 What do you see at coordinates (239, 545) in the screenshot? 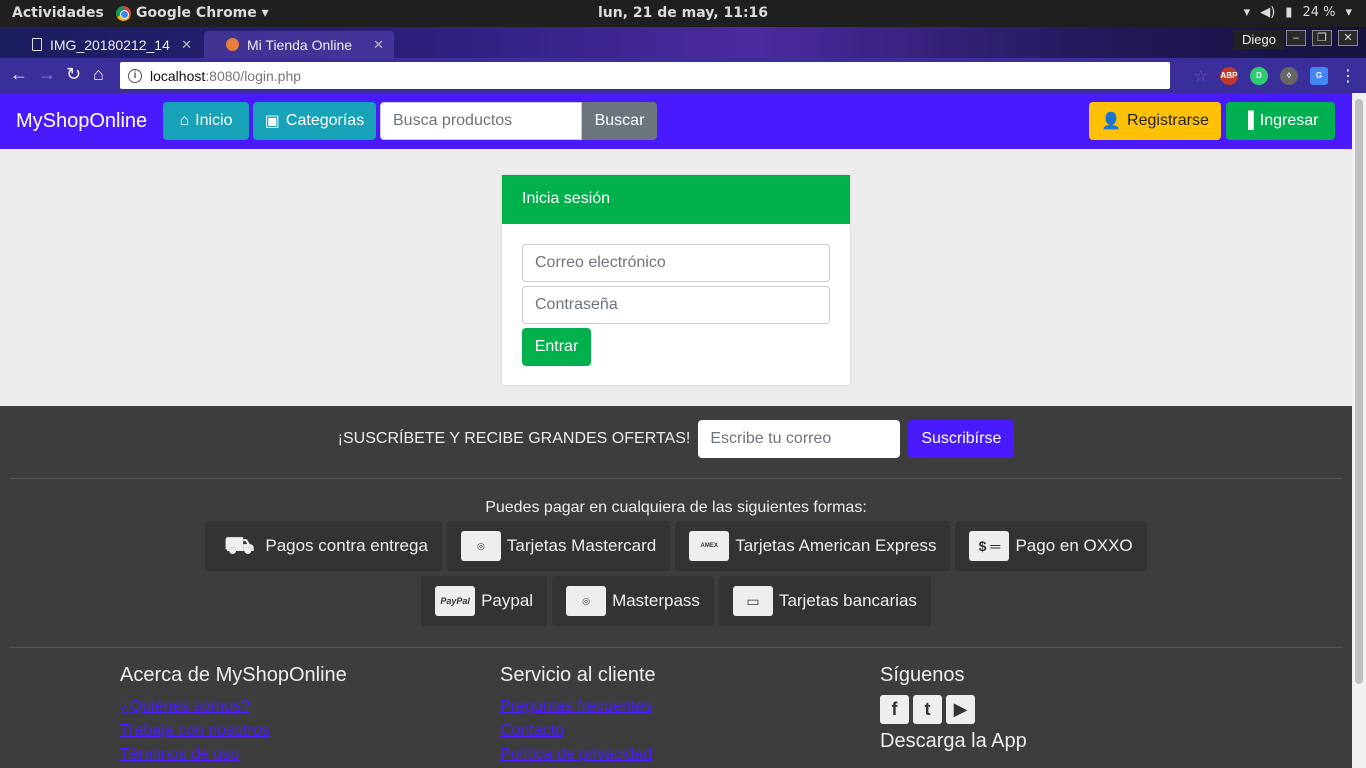
I see `delivery-people-icon: ⛟` at bounding box center [239, 545].